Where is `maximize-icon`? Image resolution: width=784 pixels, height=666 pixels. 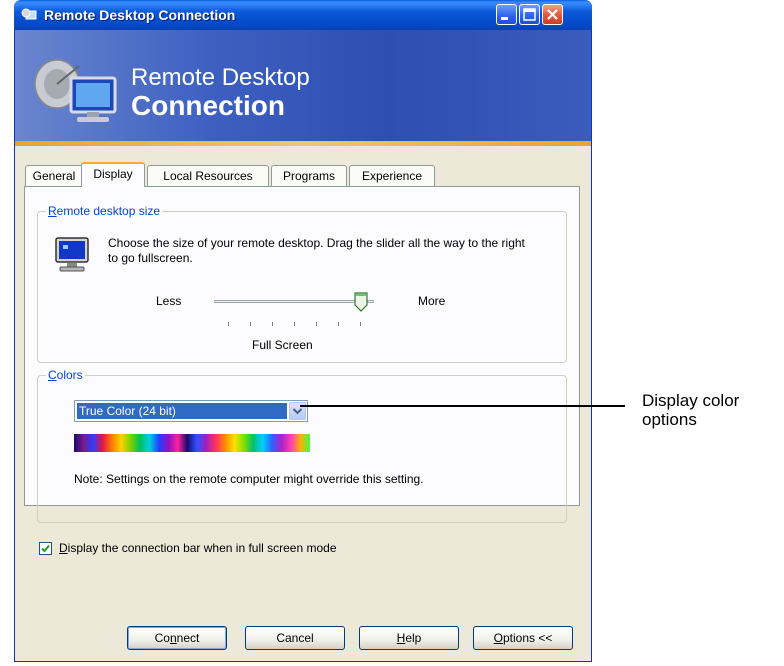
maximize-icon is located at coordinates (529, 14).